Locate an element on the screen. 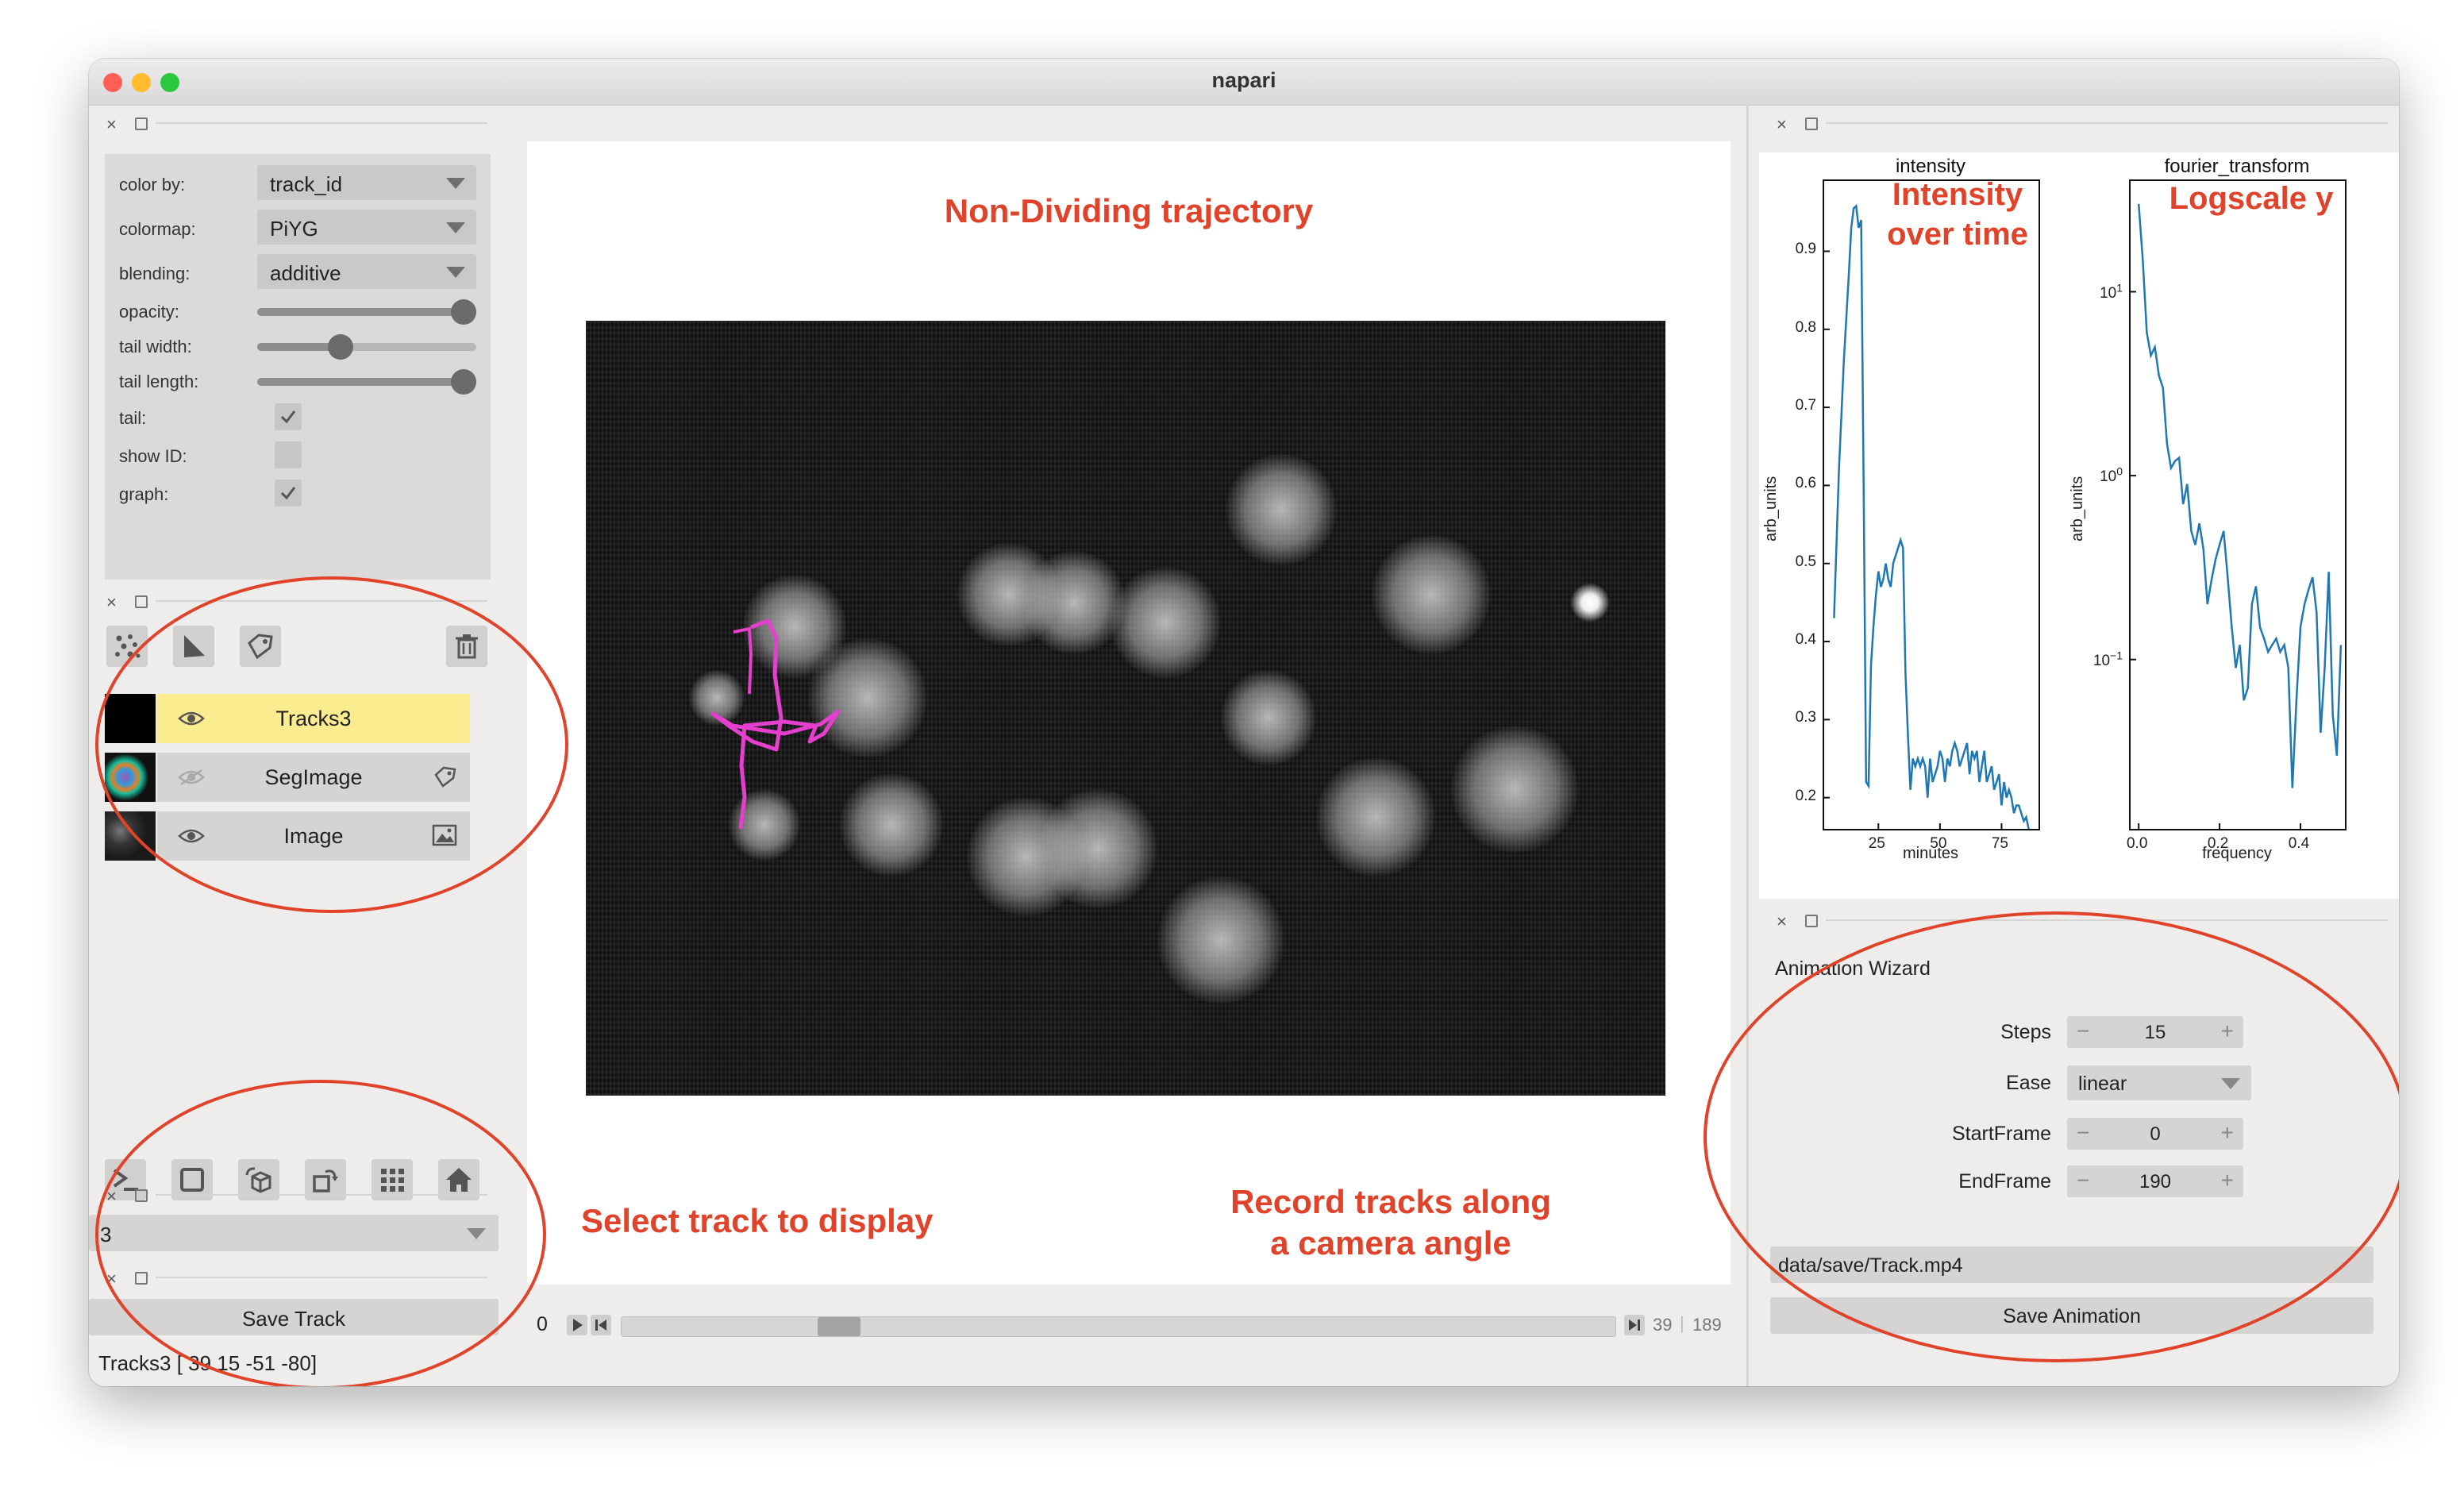 This screenshot has width=2464, height=1491. tail-length-slider-handle is located at coordinates (463, 382).